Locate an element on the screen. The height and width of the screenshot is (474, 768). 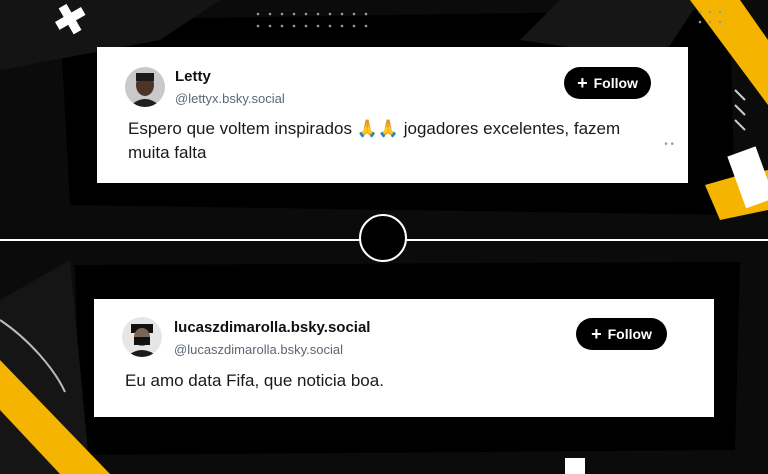
post-text: Eu amo data Fifa, que noticia boa. is located at coordinates (254, 380).